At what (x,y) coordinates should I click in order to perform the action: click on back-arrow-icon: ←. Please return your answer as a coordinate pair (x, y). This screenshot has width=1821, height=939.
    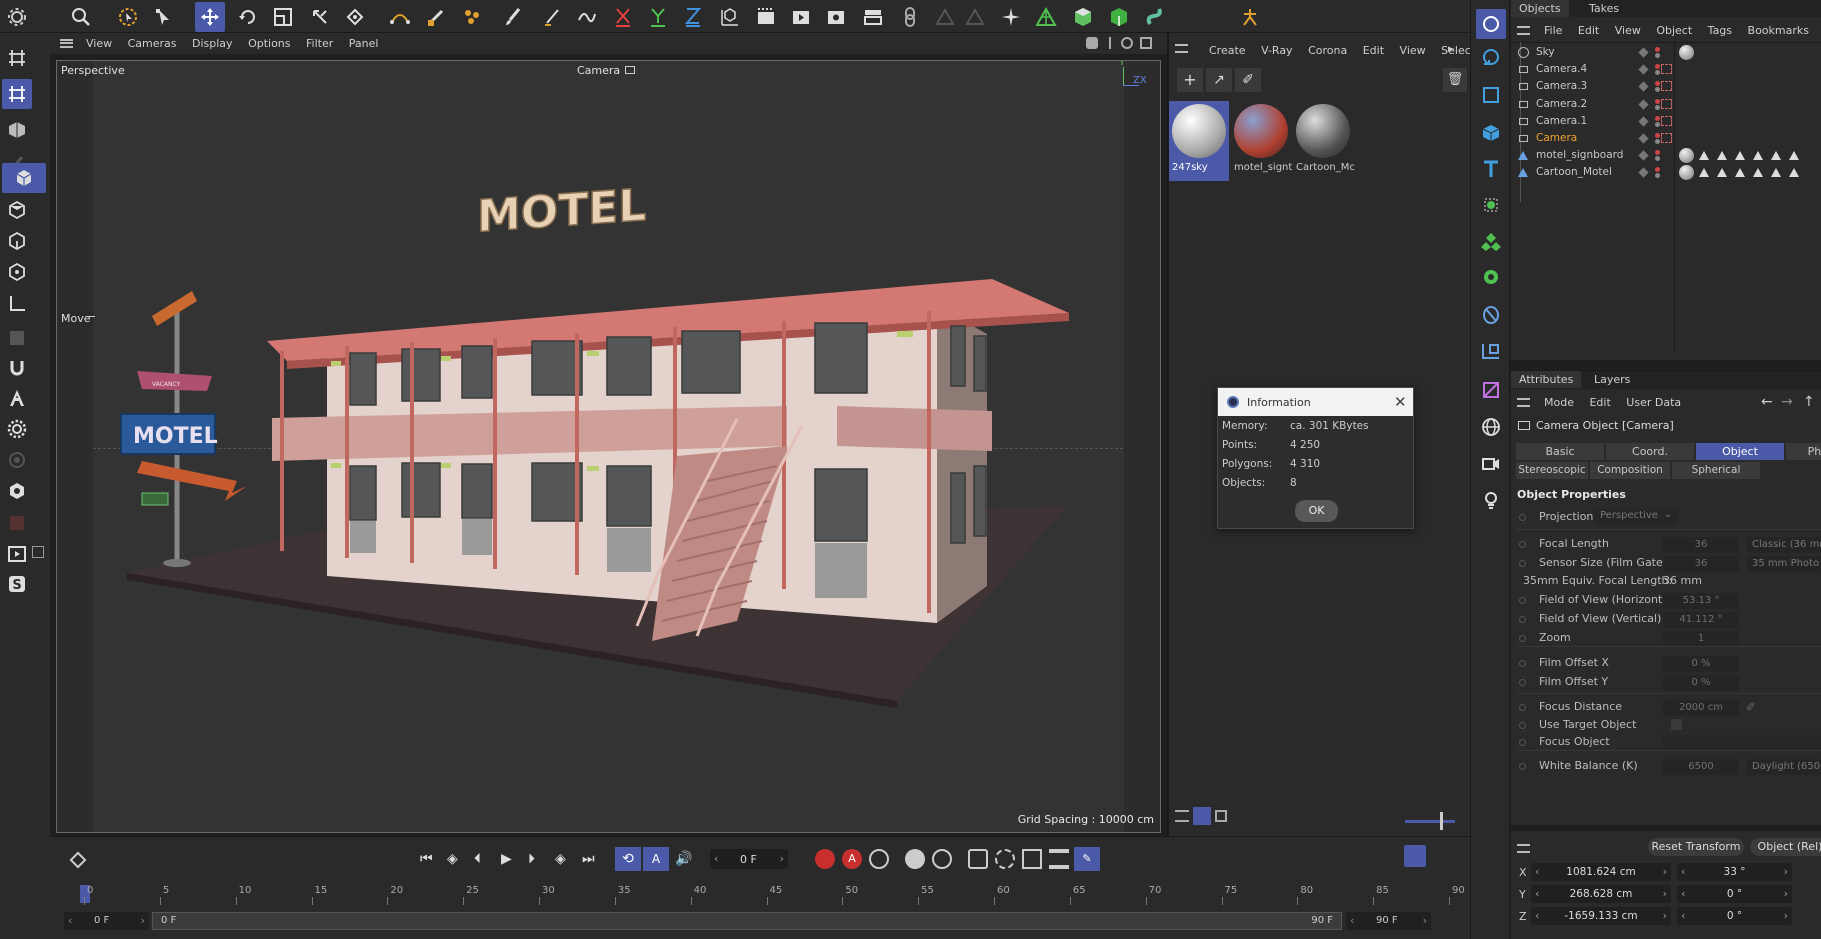
    Looking at the image, I should click on (1767, 402).